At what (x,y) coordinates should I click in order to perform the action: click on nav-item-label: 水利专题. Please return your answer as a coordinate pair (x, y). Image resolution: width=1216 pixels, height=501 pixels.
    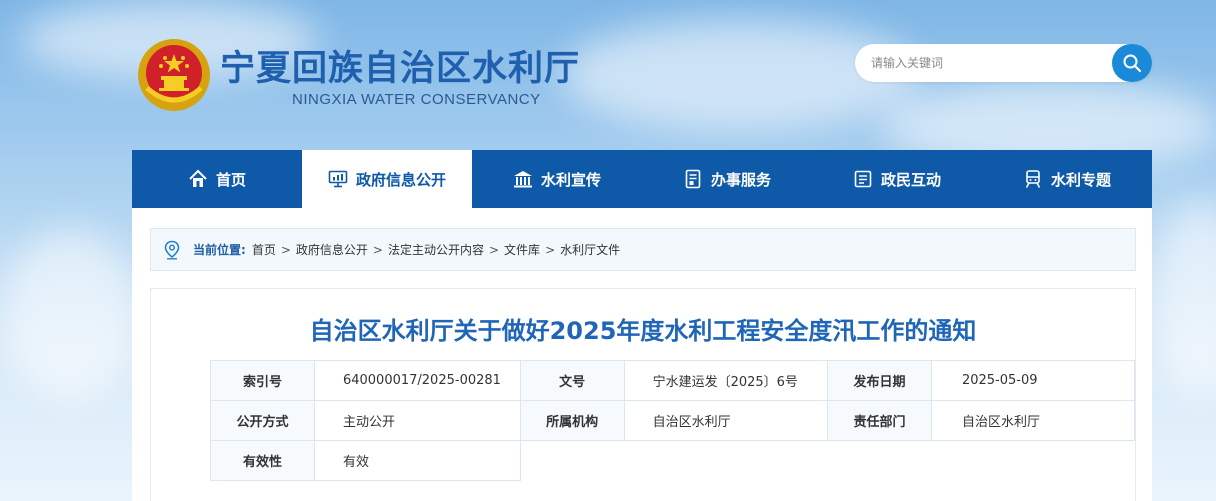
    Looking at the image, I should click on (1080, 179).